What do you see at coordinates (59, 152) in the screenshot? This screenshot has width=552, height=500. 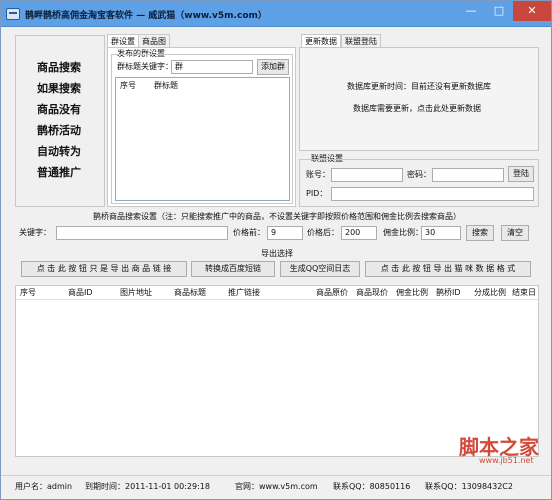 I see `menu-item-auto-convert: 自动转为` at bounding box center [59, 152].